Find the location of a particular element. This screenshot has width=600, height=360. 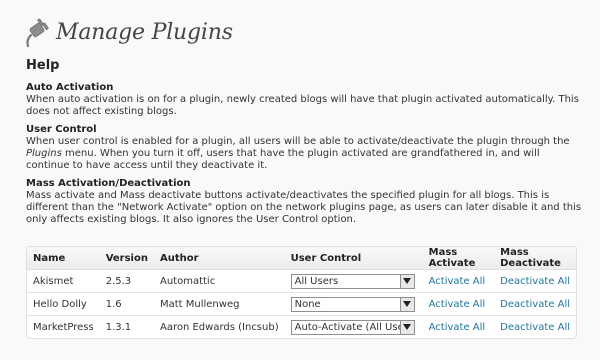

user-control-select: All Users is located at coordinates (352, 281).